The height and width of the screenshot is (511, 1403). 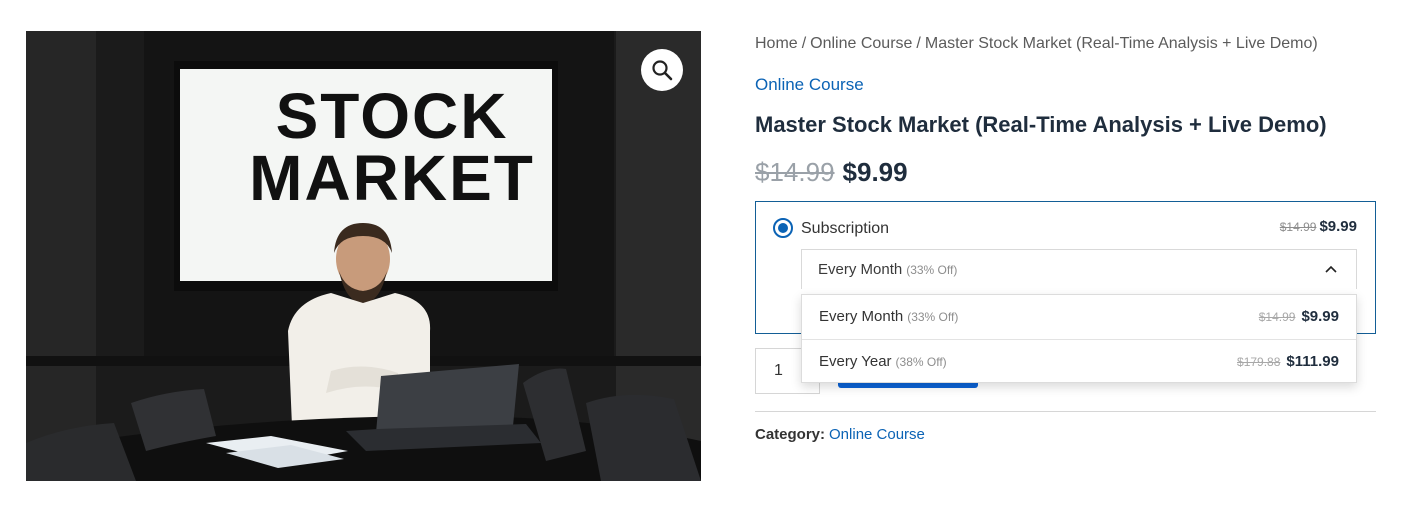 I want to click on subscription-price: $14.99 $9.99, so click(x=1318, y=227).